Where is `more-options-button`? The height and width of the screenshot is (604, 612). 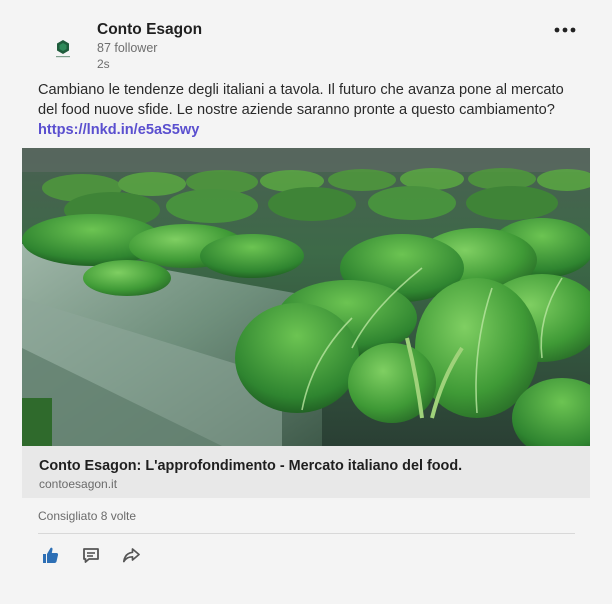
more-options-button is located at coordinates (566, 31).